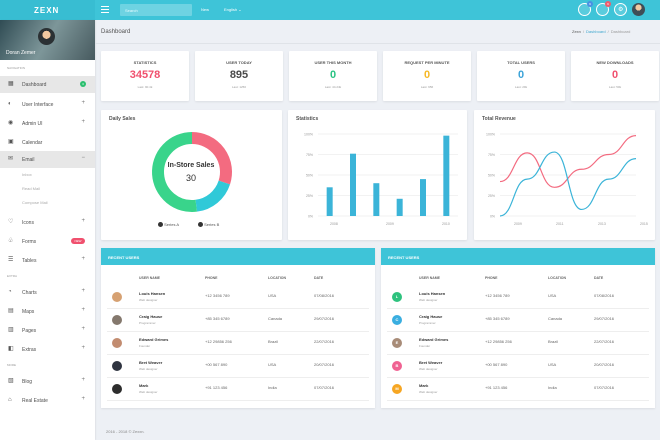 The image size is (660, 440). What do you see at coordinates (585, 8) in the screenshot?
I see `notifications-button: 9` at bounding box center [585, 8].